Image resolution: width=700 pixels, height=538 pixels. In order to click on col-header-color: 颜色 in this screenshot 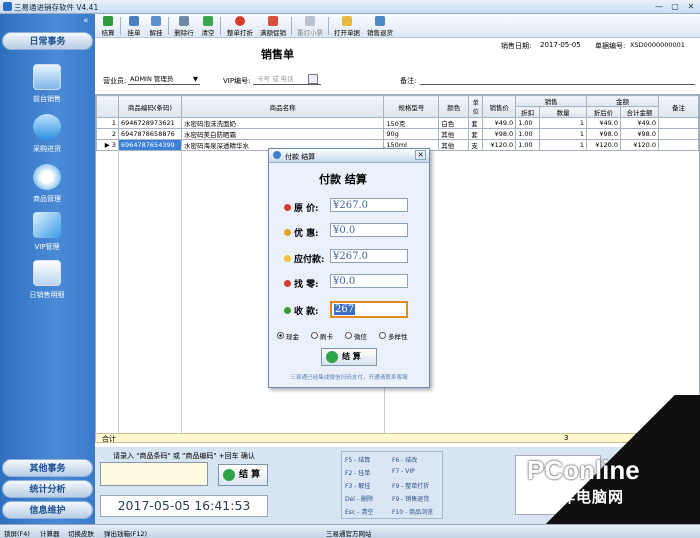, I will do `click(454, 106)`.